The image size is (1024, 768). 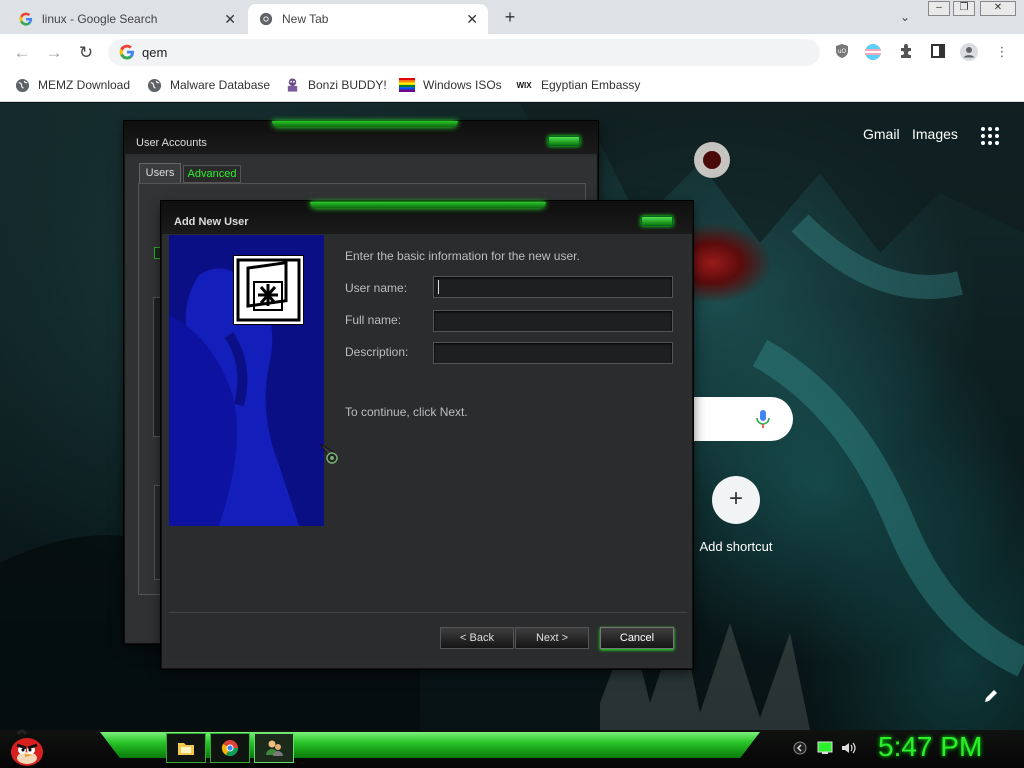 I want to click on trans-flag-extension-icon, so click(x=873, y=52).